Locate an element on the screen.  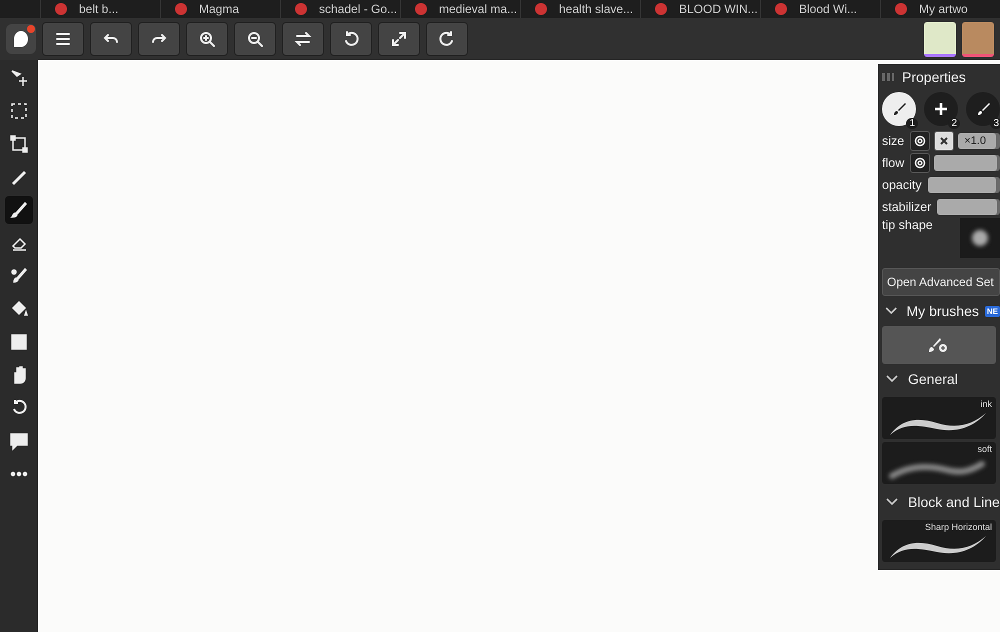
undo-button is located at coordinates (111, 39).